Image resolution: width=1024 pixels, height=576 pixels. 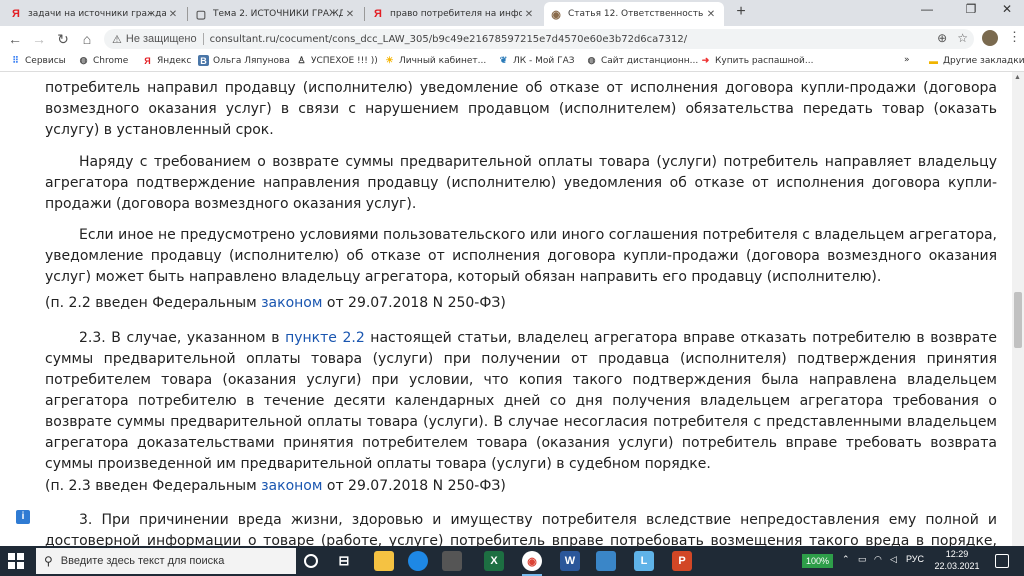 I want to click on bookmark-item: ◍ Chrome, so click(x=103, y=60).